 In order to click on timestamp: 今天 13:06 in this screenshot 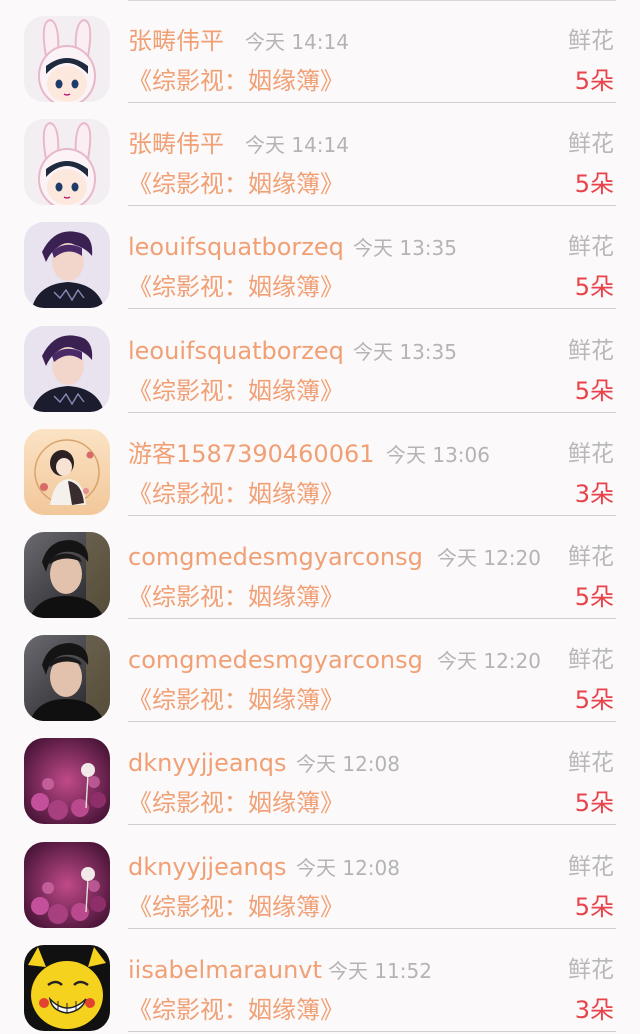, I will do `click(438, 454)`.